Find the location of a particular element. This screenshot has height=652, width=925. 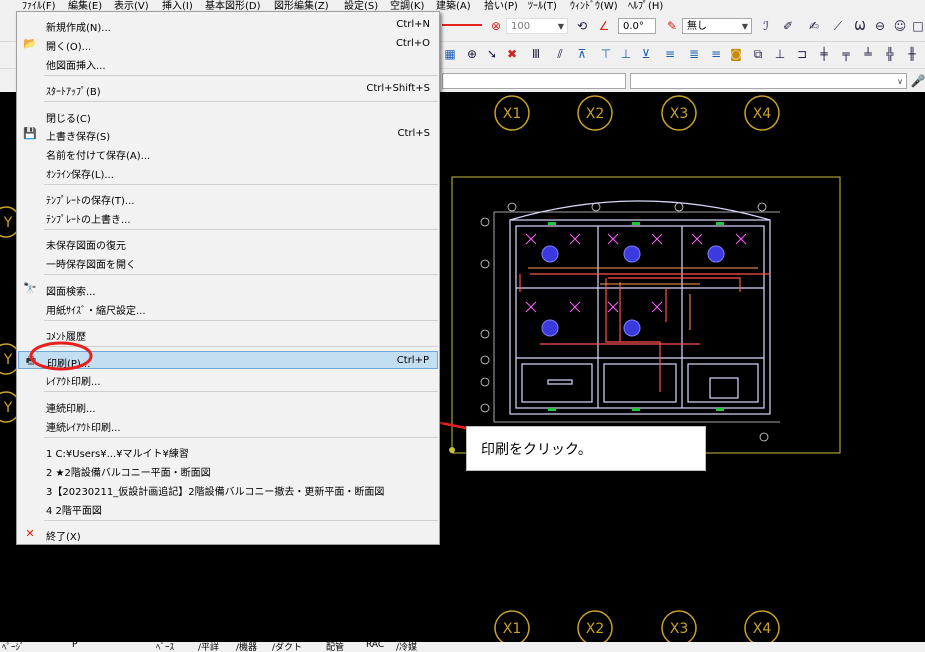

symbol-1-icon: ⊥ is located at coordinates (780, 54).